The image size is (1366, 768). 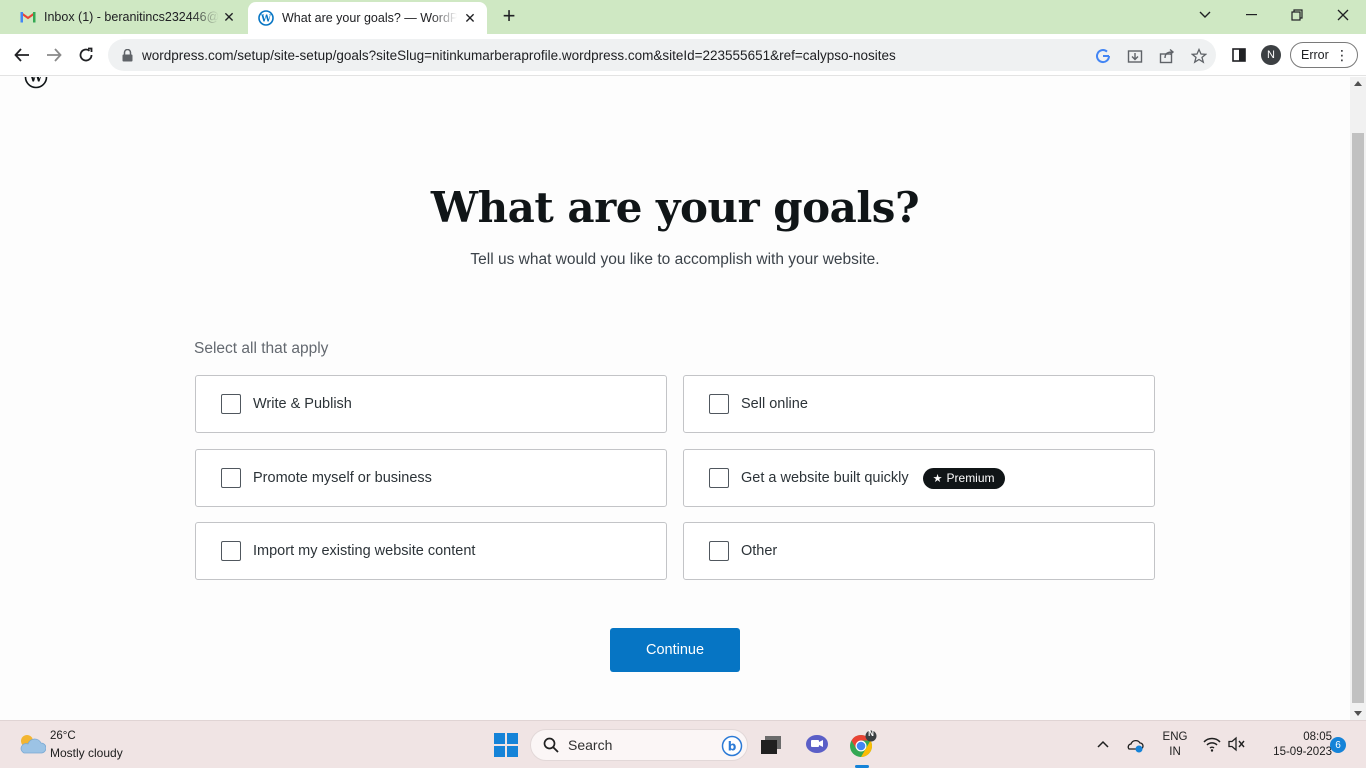 What do you see at coordinates (364, 551) in the screenshot?
I see `goal-option-label: Import my existing website content` at bounding box center [364, 551].